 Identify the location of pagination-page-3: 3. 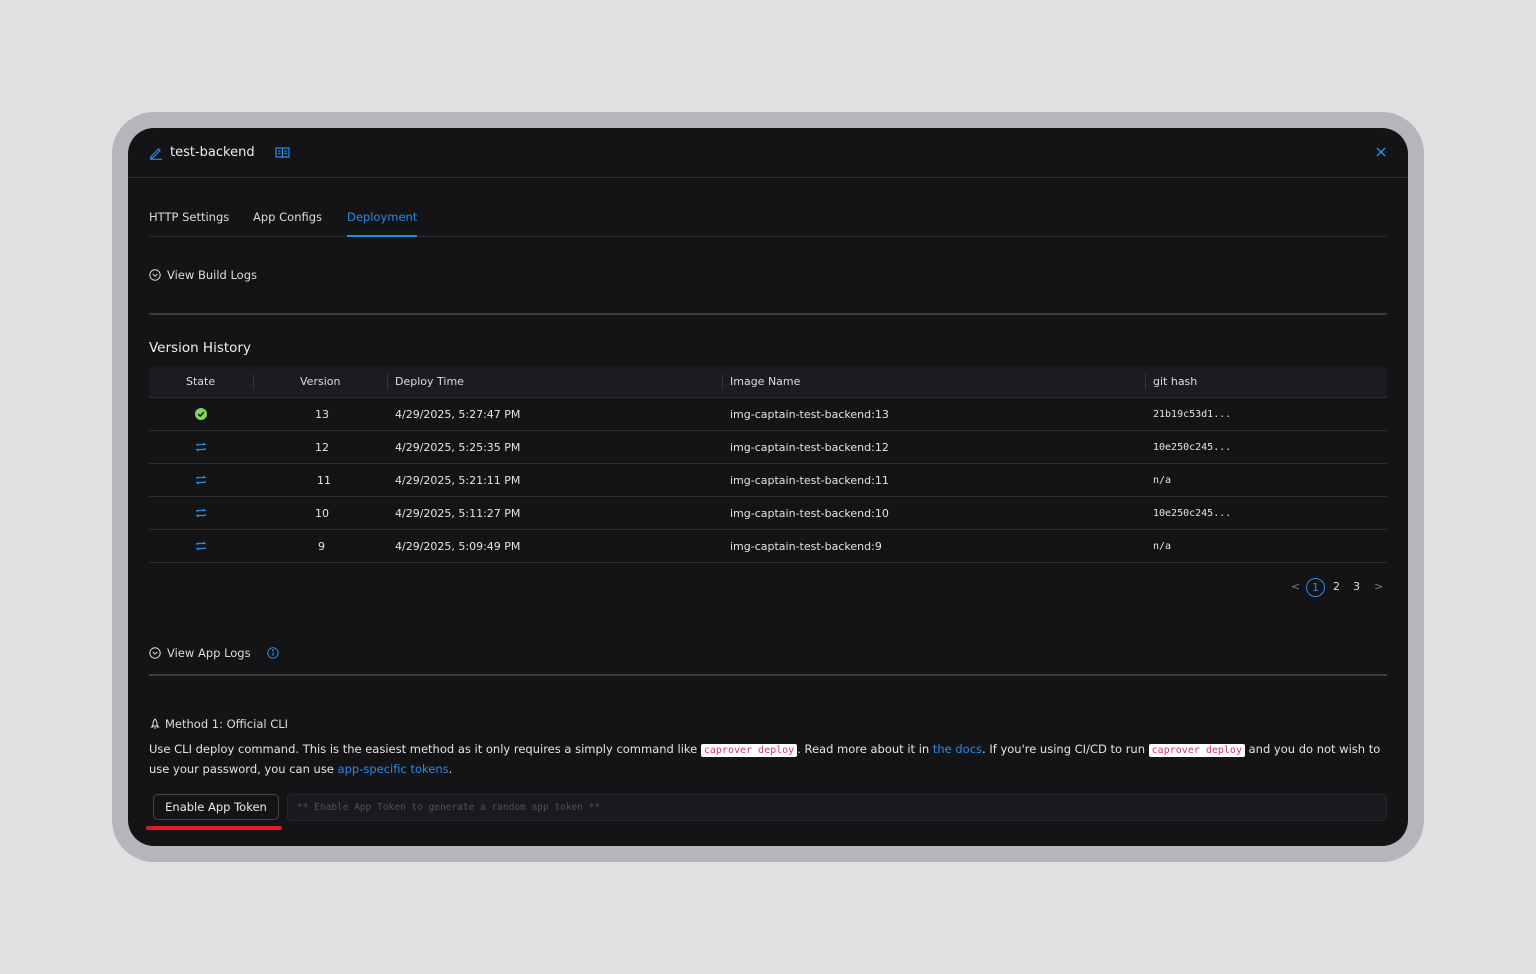
(1356, 587).